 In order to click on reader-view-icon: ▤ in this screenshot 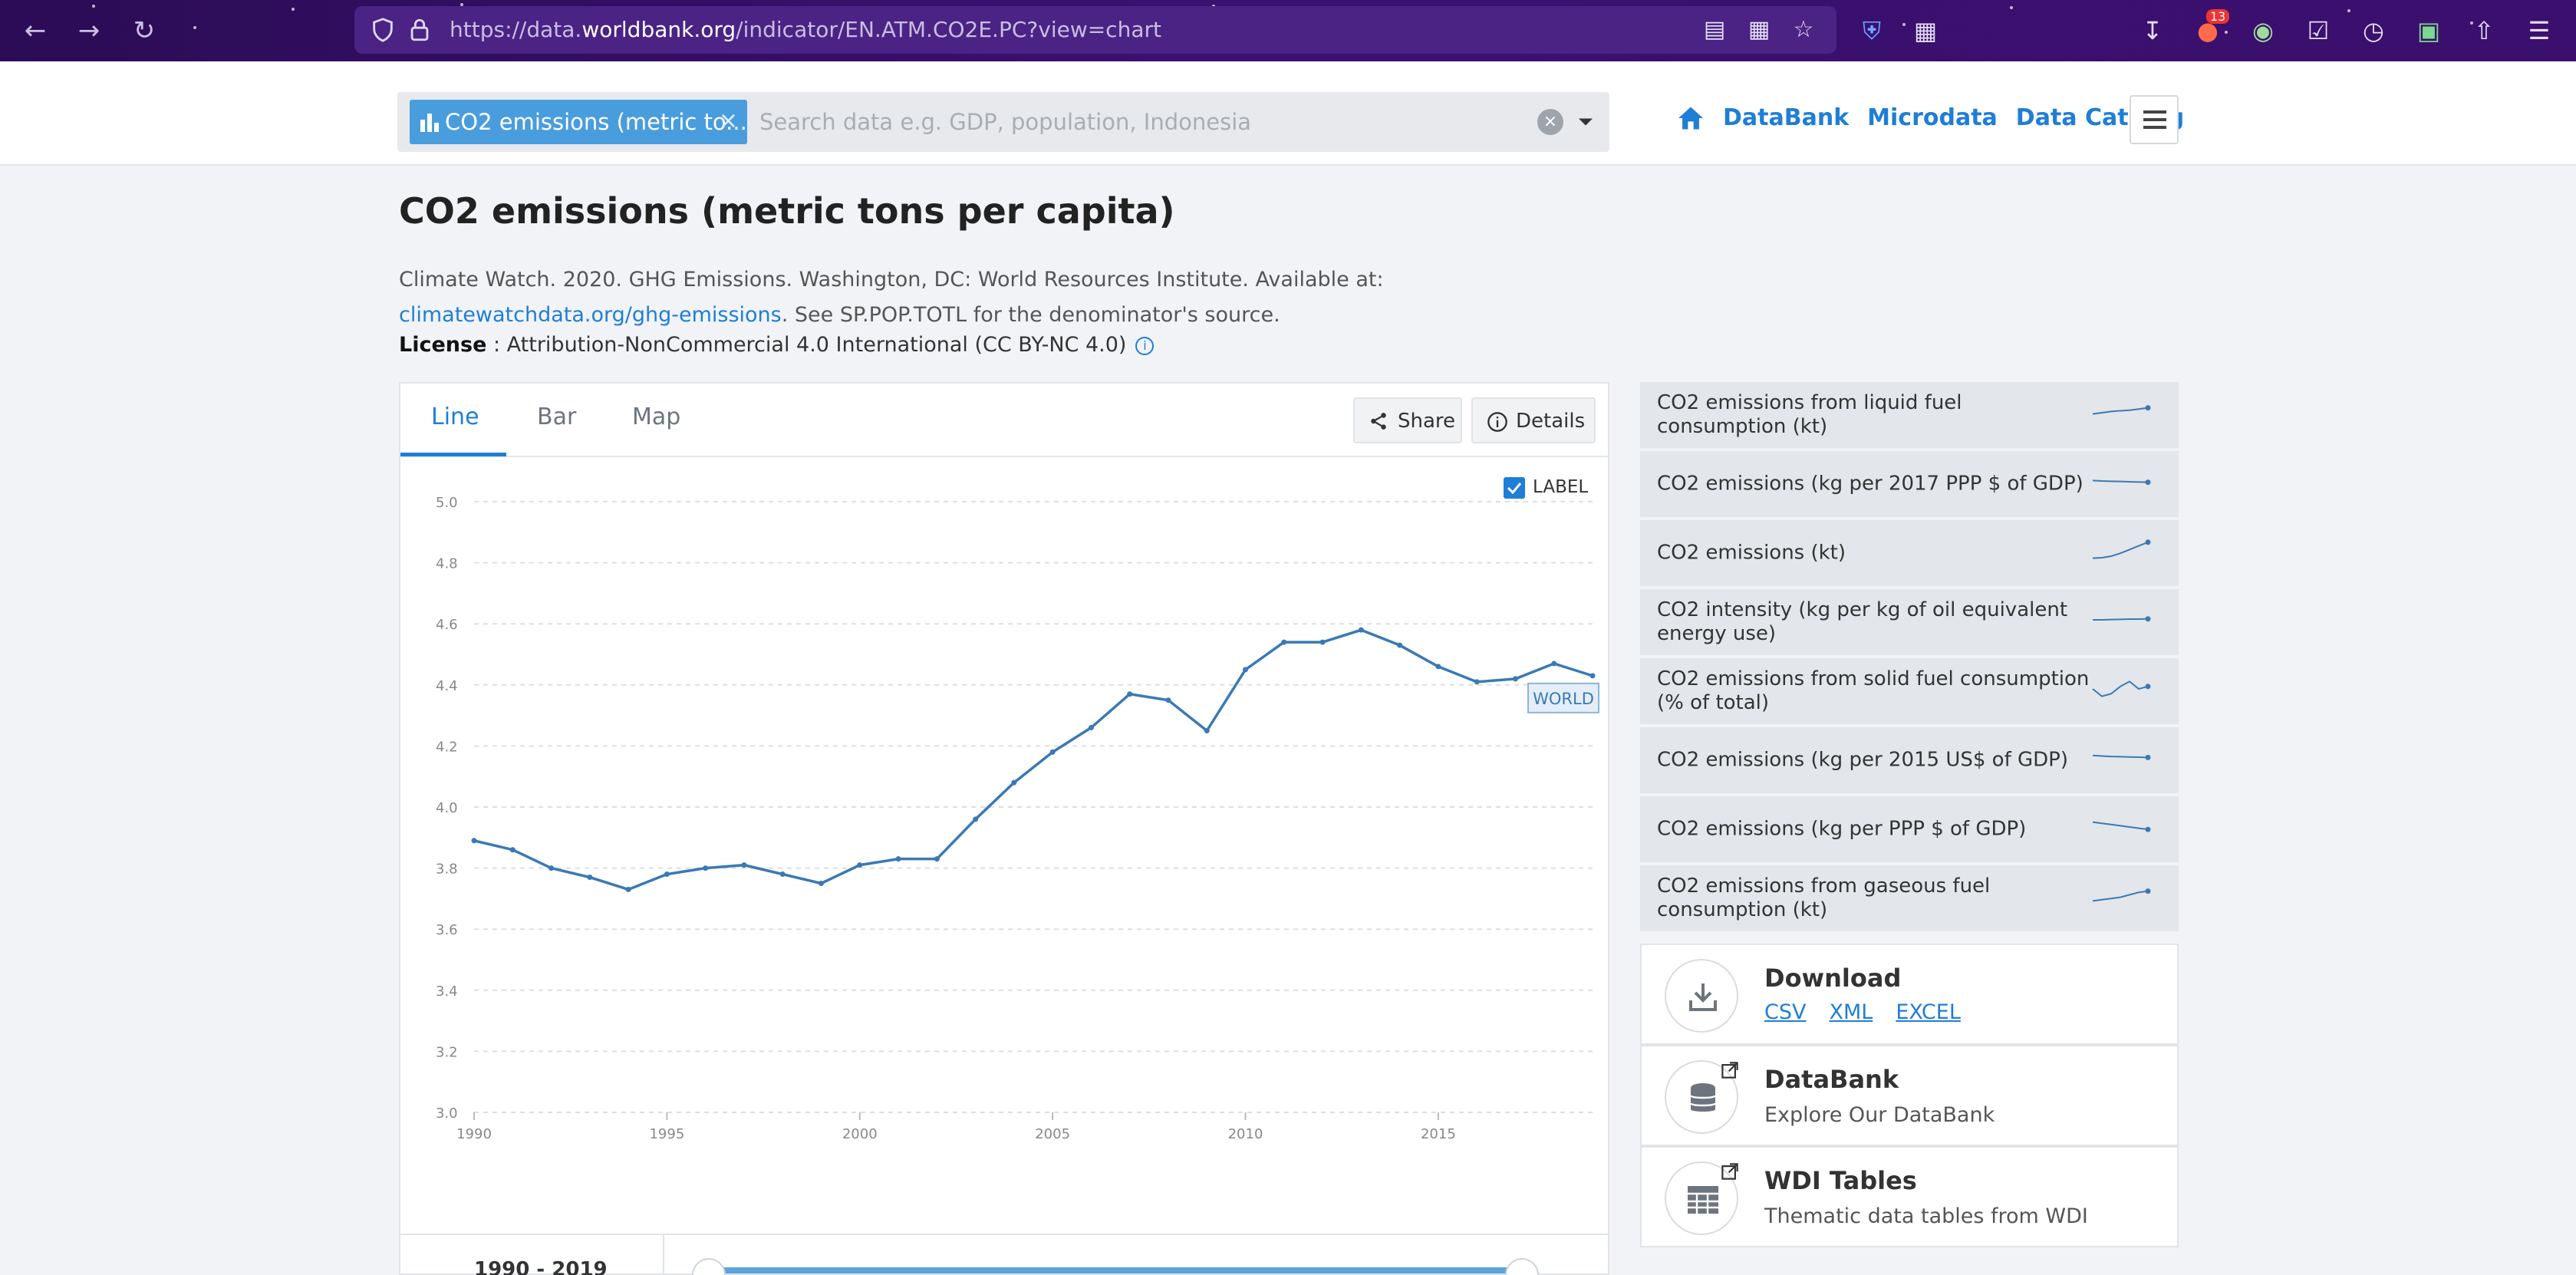, I will do `click(1714, 29)`.